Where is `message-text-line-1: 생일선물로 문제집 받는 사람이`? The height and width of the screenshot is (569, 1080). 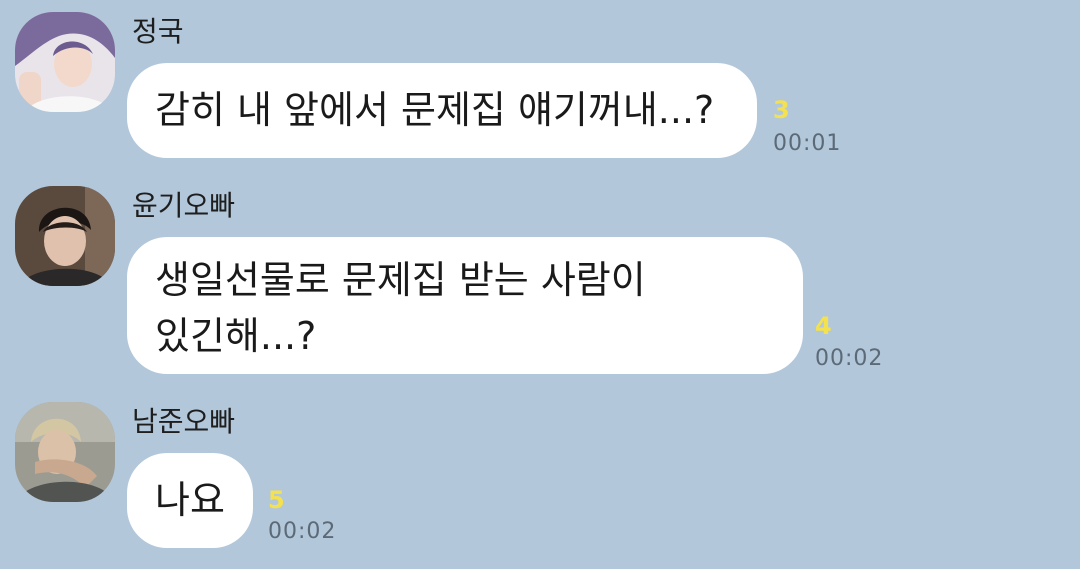 message-text-line-1: 생일선물로 문제집 받는 사람이 is located at coordinates (400, 280).